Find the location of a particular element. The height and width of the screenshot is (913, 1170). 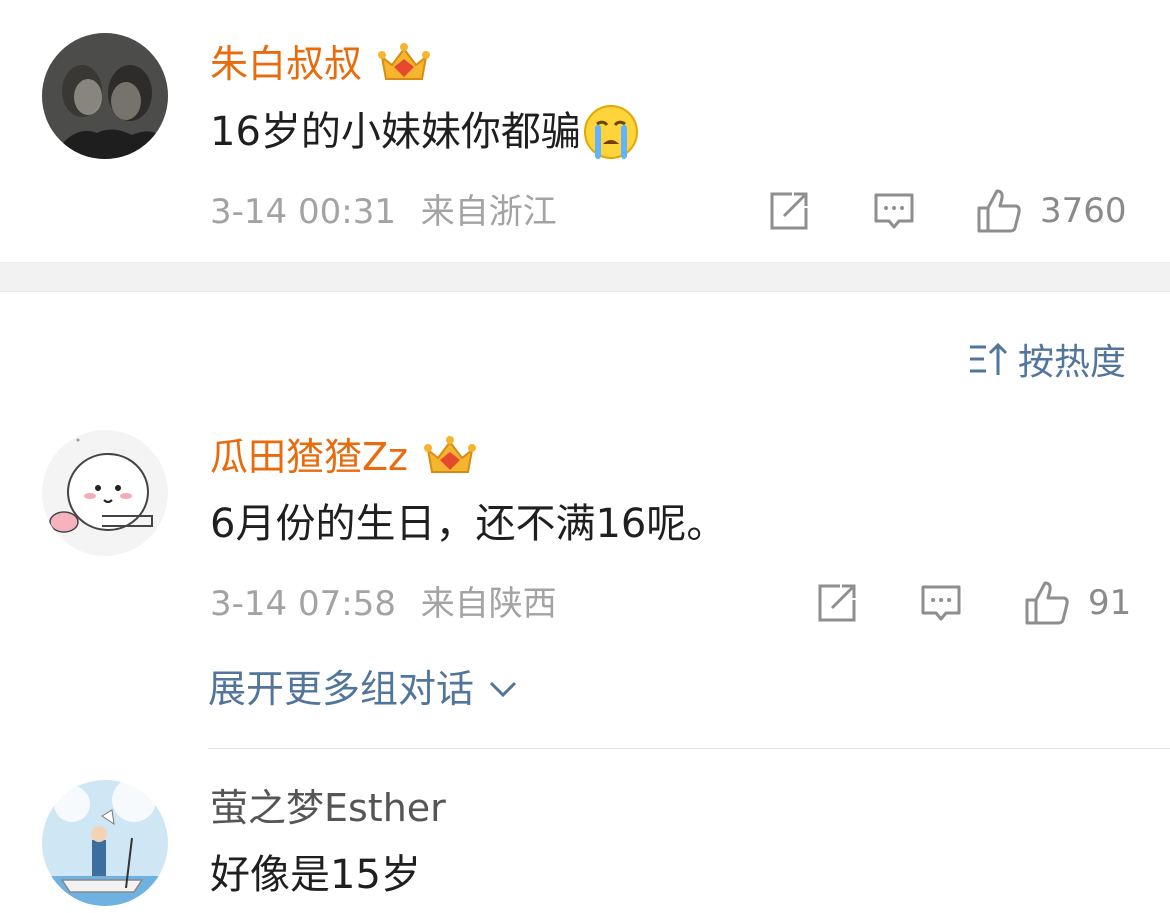

timestamp: 3-14 07:58 is located at coordinates (303, 604).